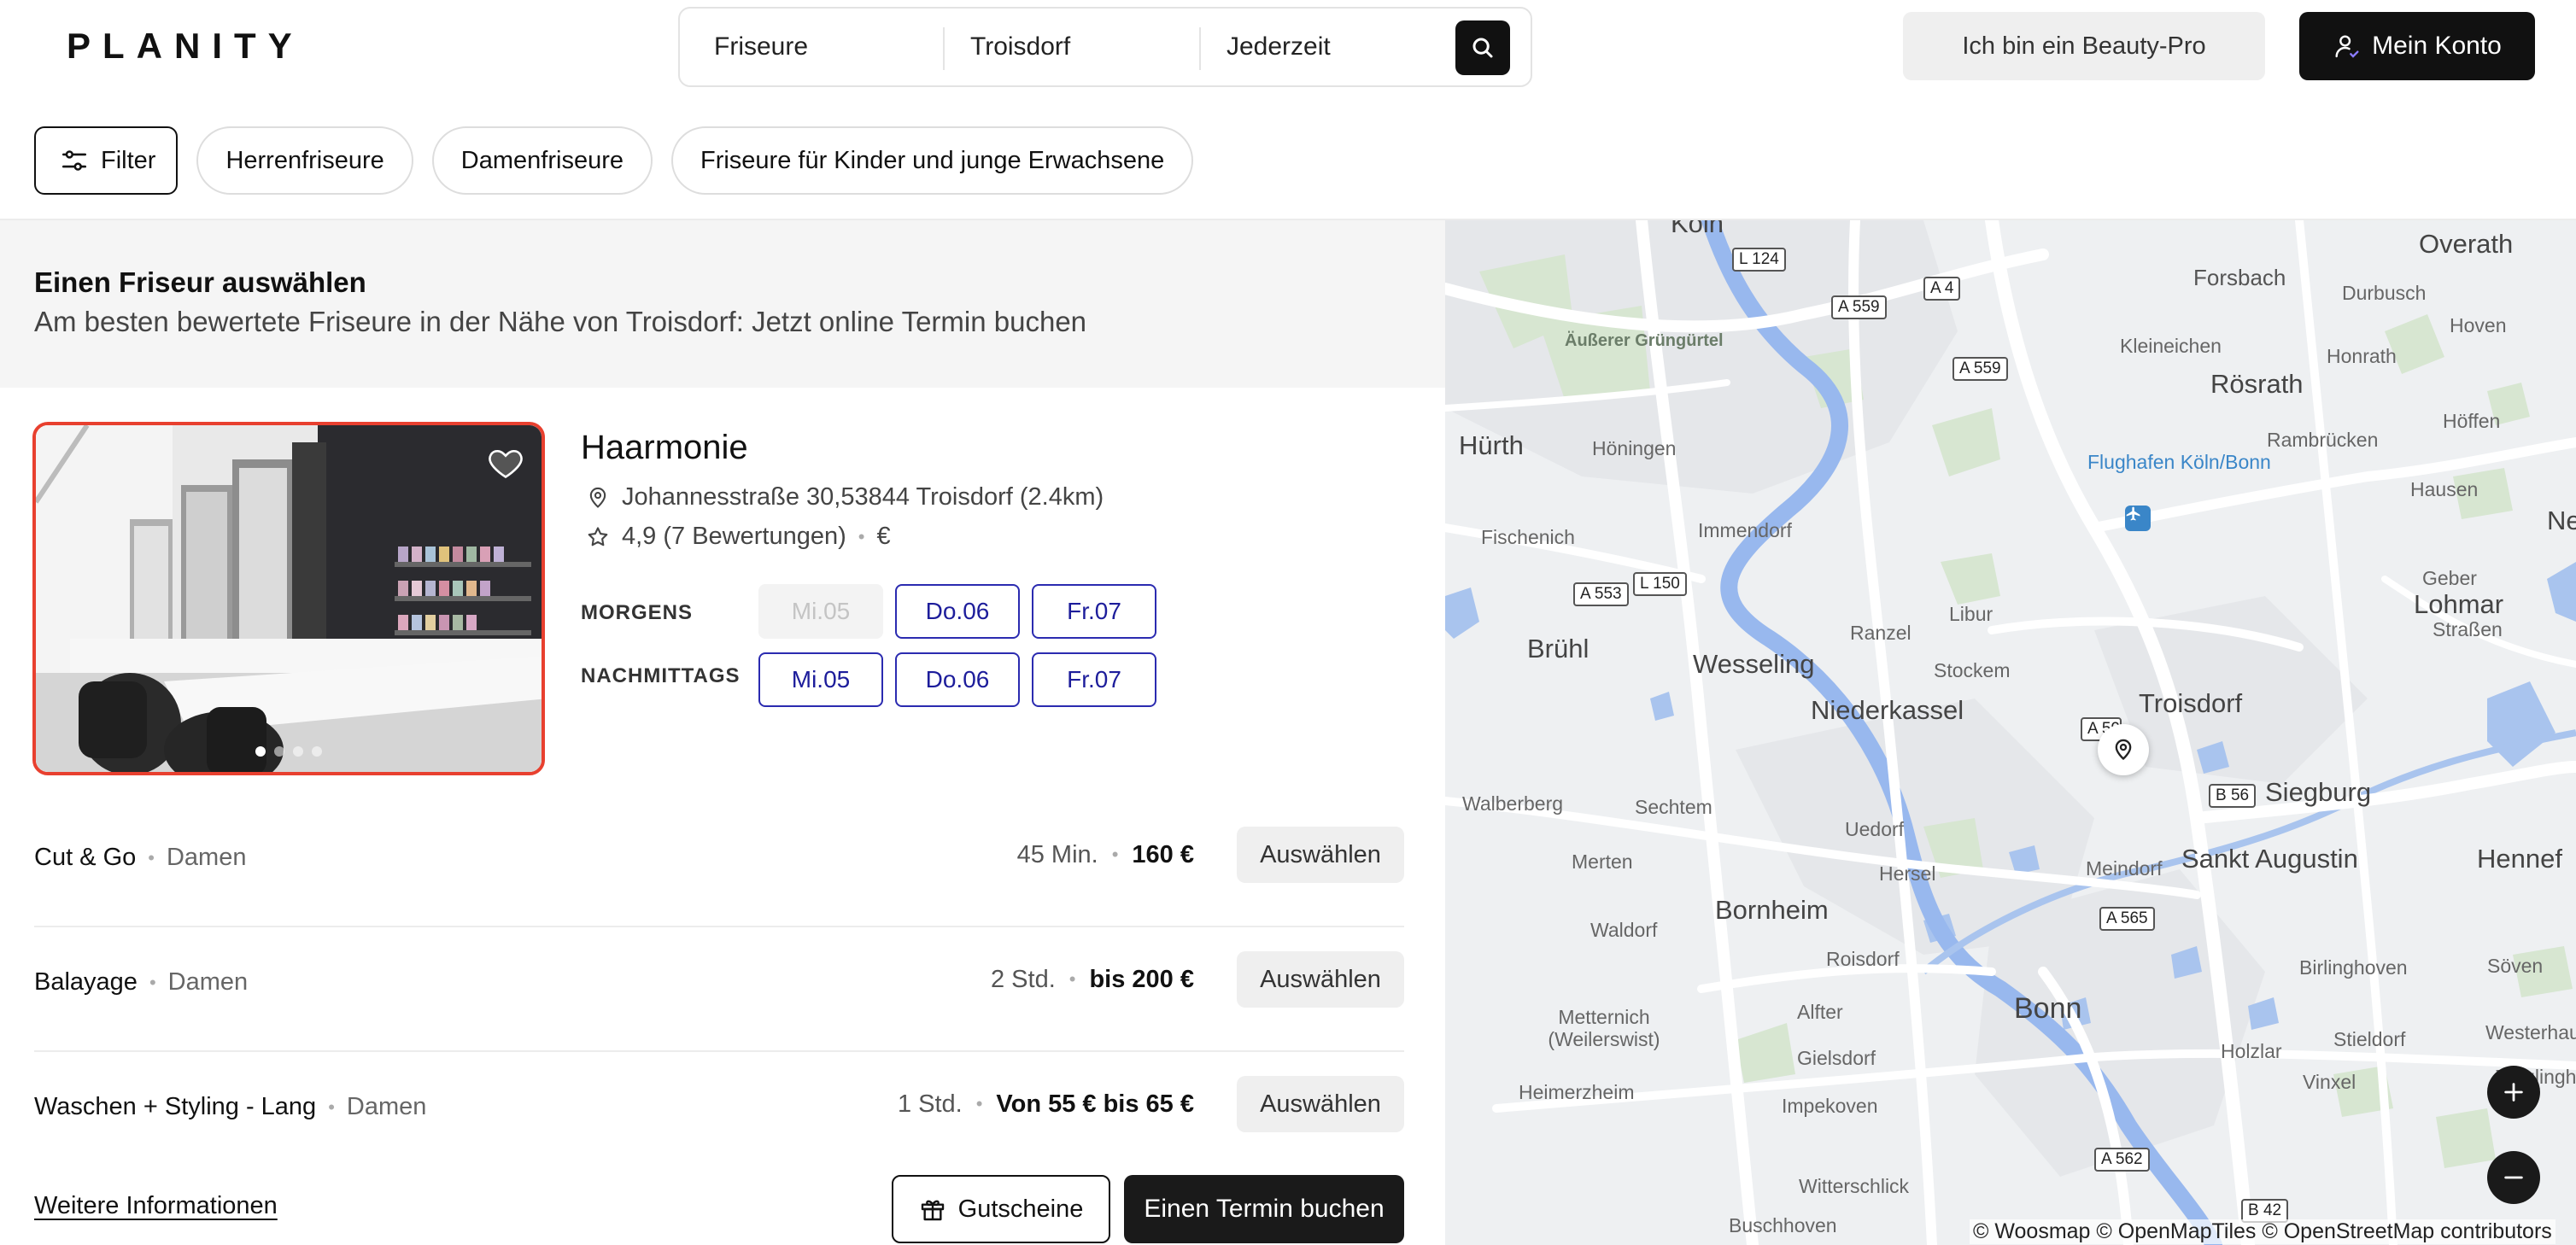 The image size is (2576, 1245). Describe the element at coordinates (1783, 1225) in the screenshot. I see `map-label-buschhoven: Buschhoven` at that location.